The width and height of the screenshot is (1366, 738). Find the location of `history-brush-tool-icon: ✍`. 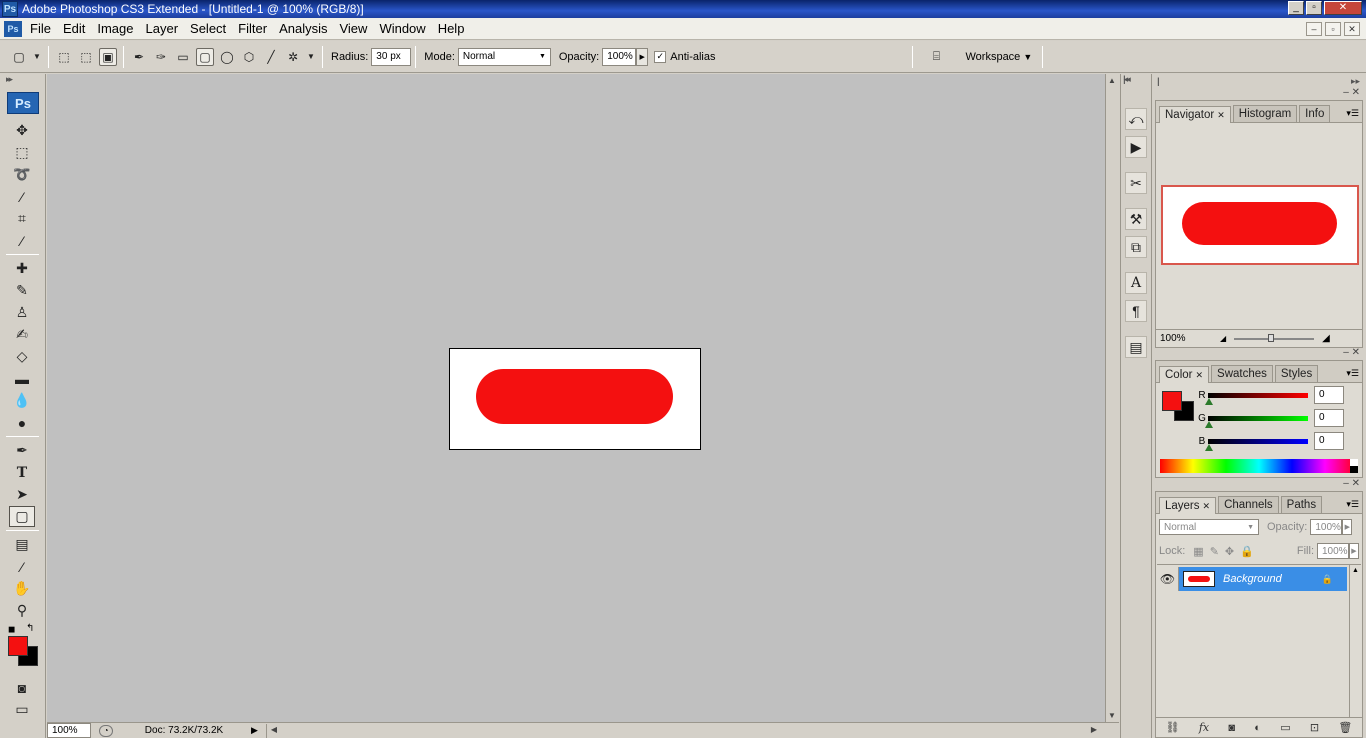

history-brush-tool-icon: ✍ is located at coordinates (22, 334).